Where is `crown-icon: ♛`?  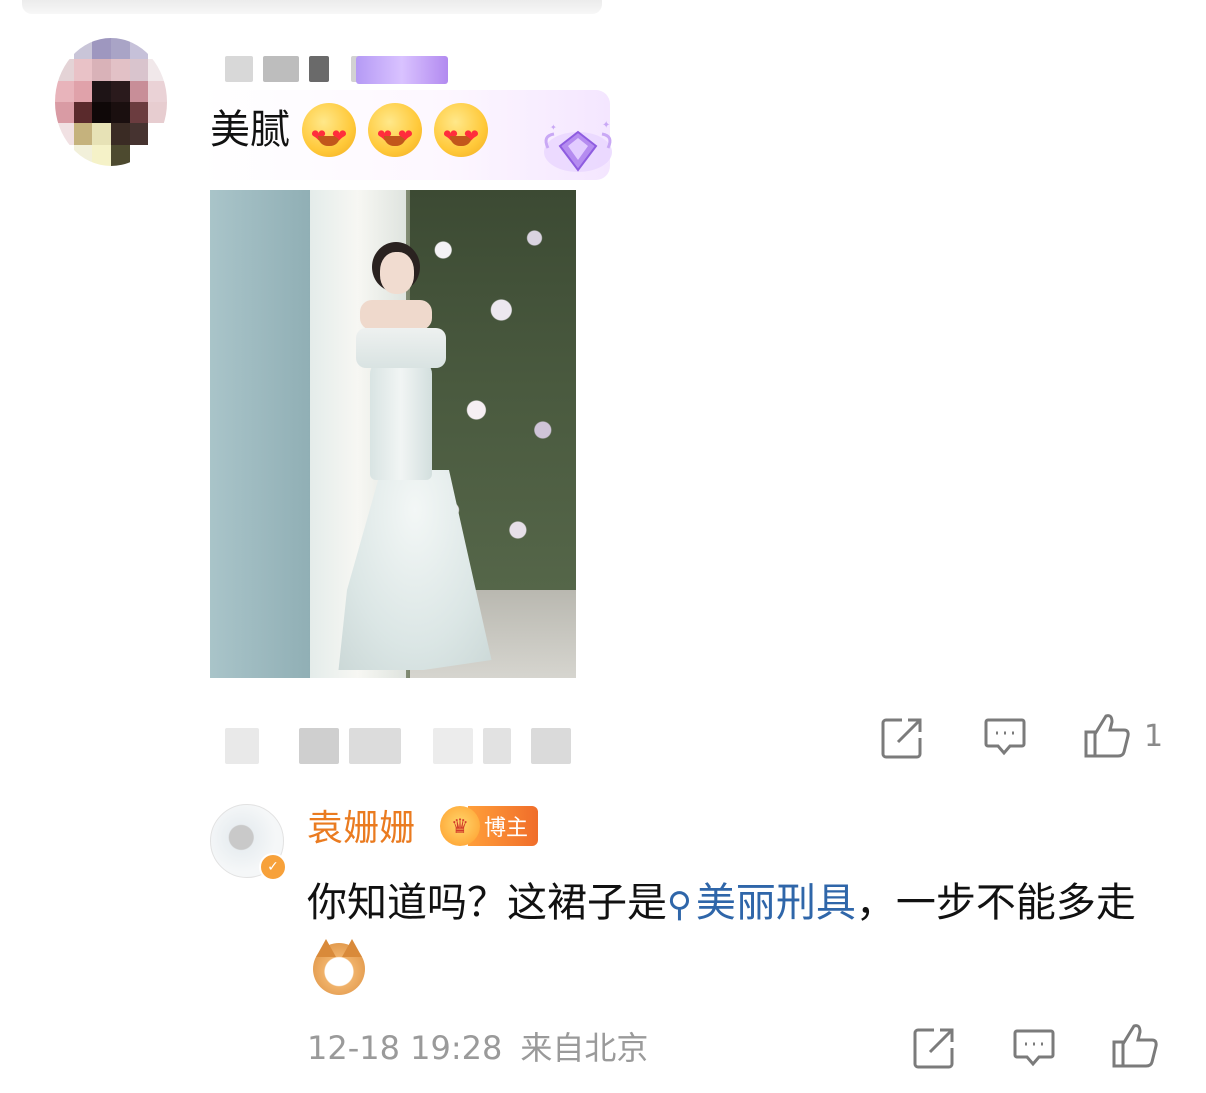
crown-icon: ♛ is located at coordinates (460, 826).